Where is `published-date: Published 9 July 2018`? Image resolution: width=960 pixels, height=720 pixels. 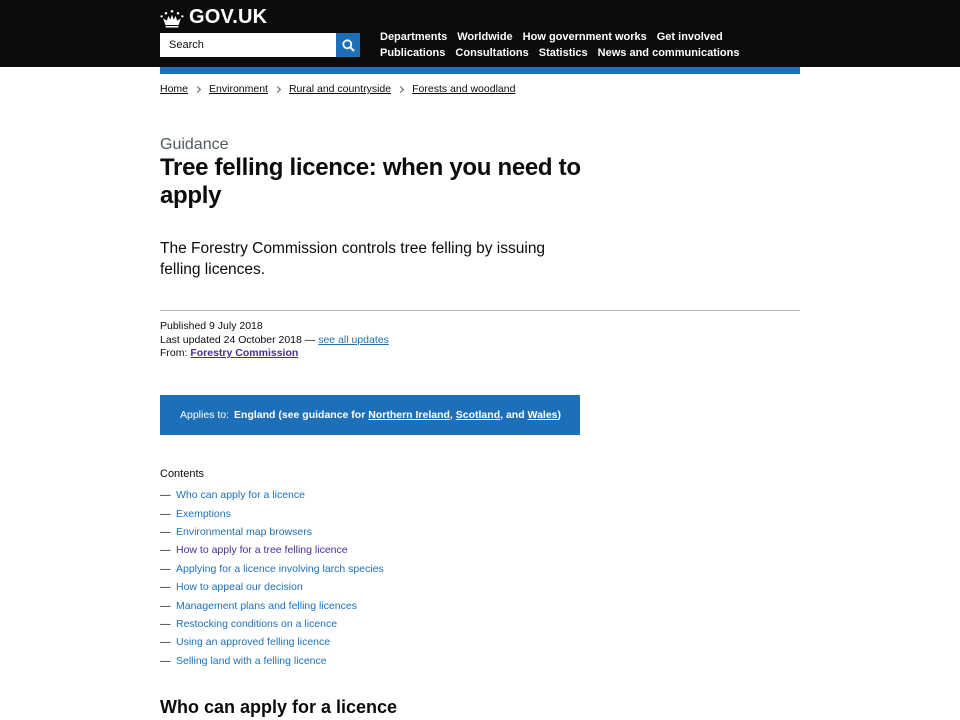
published-date: Published 9 July 2018 is located at coordinates (211, 326).